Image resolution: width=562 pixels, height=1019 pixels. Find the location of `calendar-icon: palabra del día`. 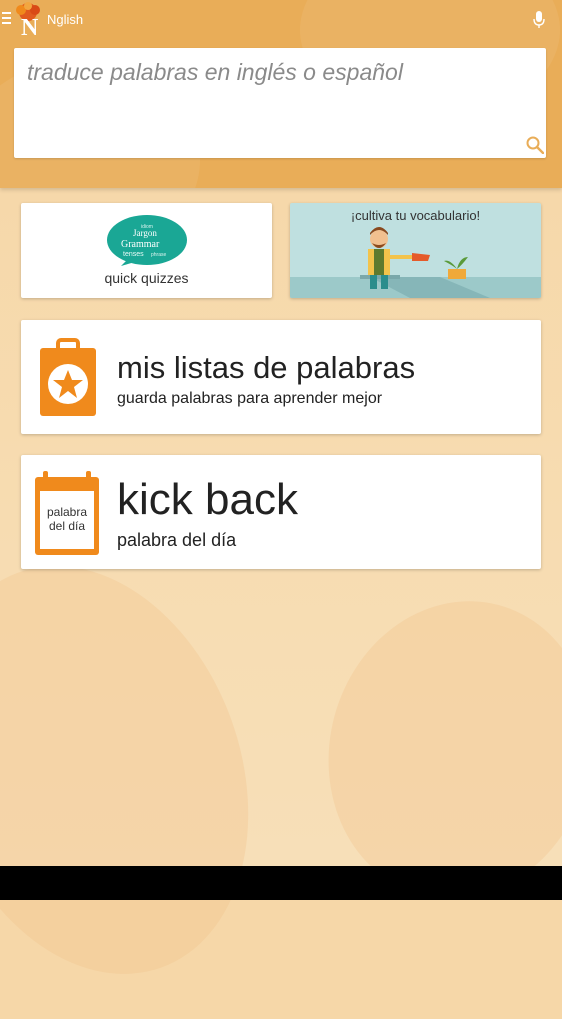

calendar-icon: palabra del día is located at coordinates (67, 513).